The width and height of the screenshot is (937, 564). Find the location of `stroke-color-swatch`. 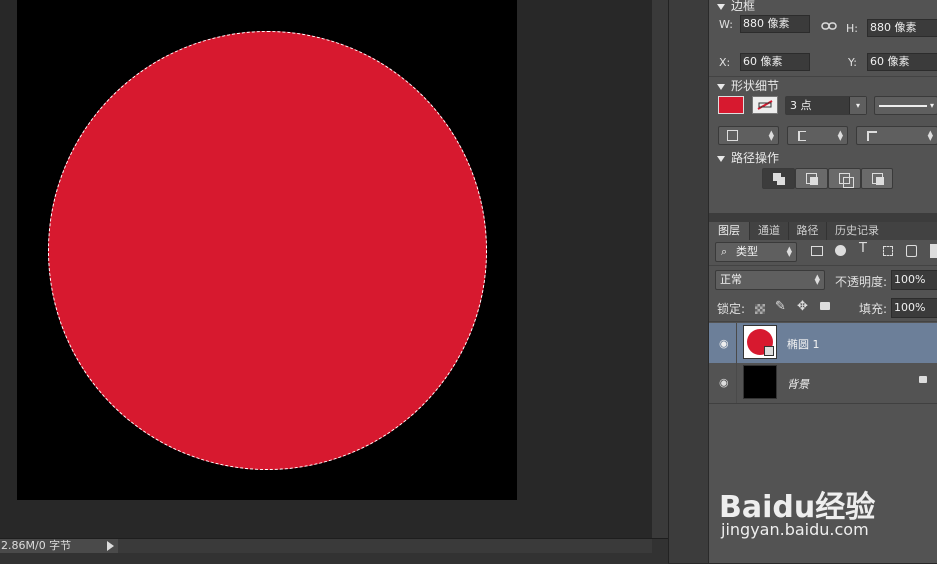

stroke-color-swatch is located at coordinates (765, 105).